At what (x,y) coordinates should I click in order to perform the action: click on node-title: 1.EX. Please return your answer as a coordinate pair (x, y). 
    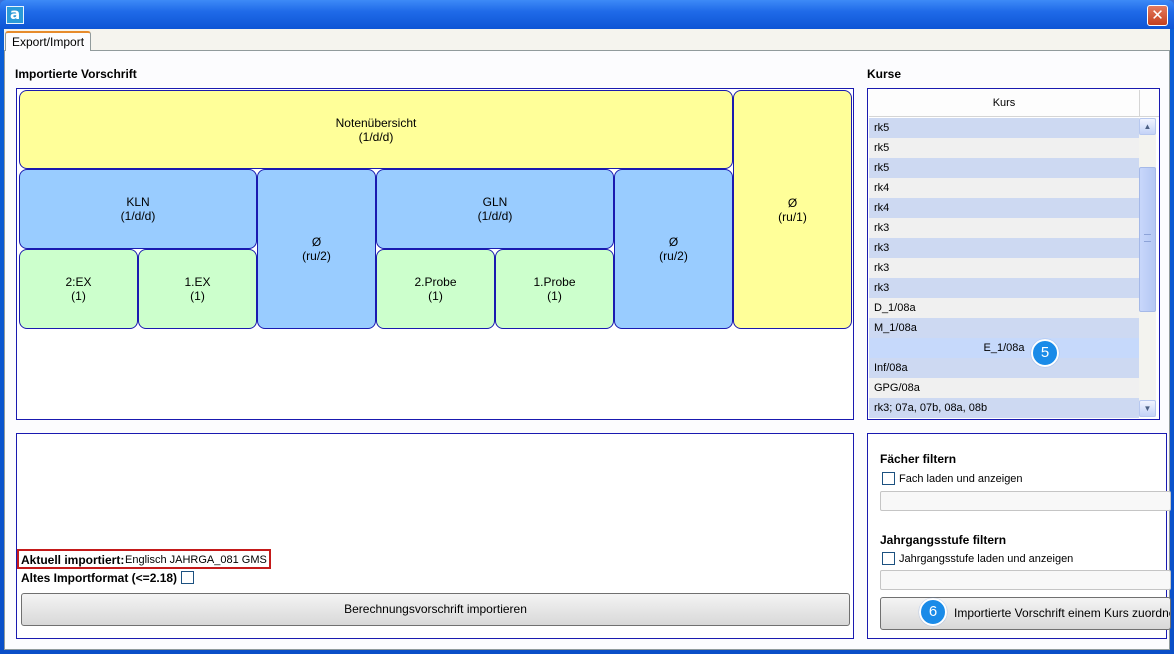
    Looking at the image, I should click on (197, 282).